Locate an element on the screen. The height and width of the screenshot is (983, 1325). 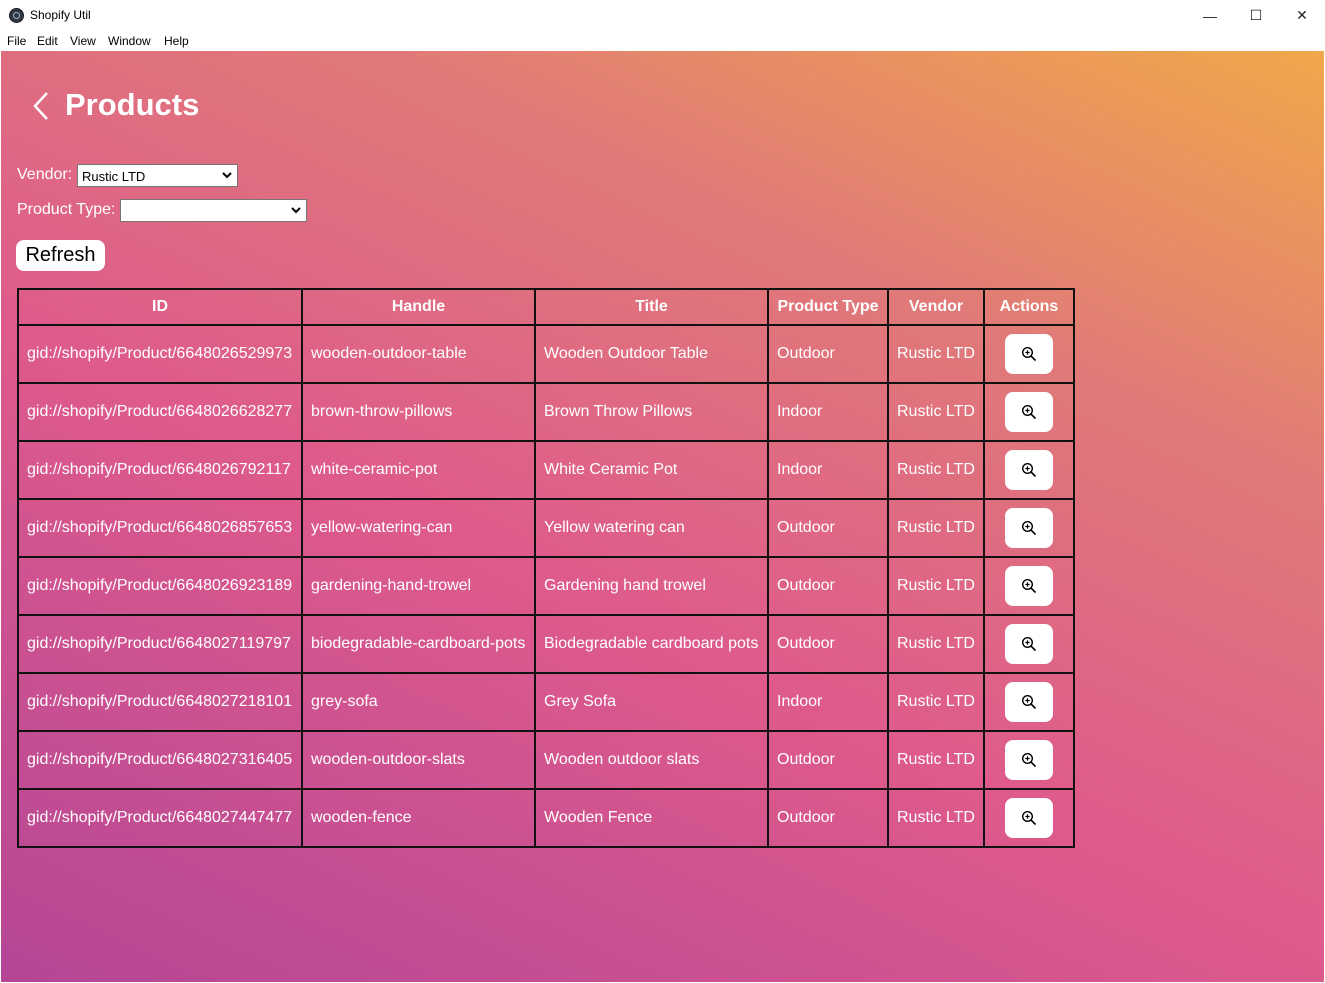
app-logo-icon is located at coordinates (16, 15).